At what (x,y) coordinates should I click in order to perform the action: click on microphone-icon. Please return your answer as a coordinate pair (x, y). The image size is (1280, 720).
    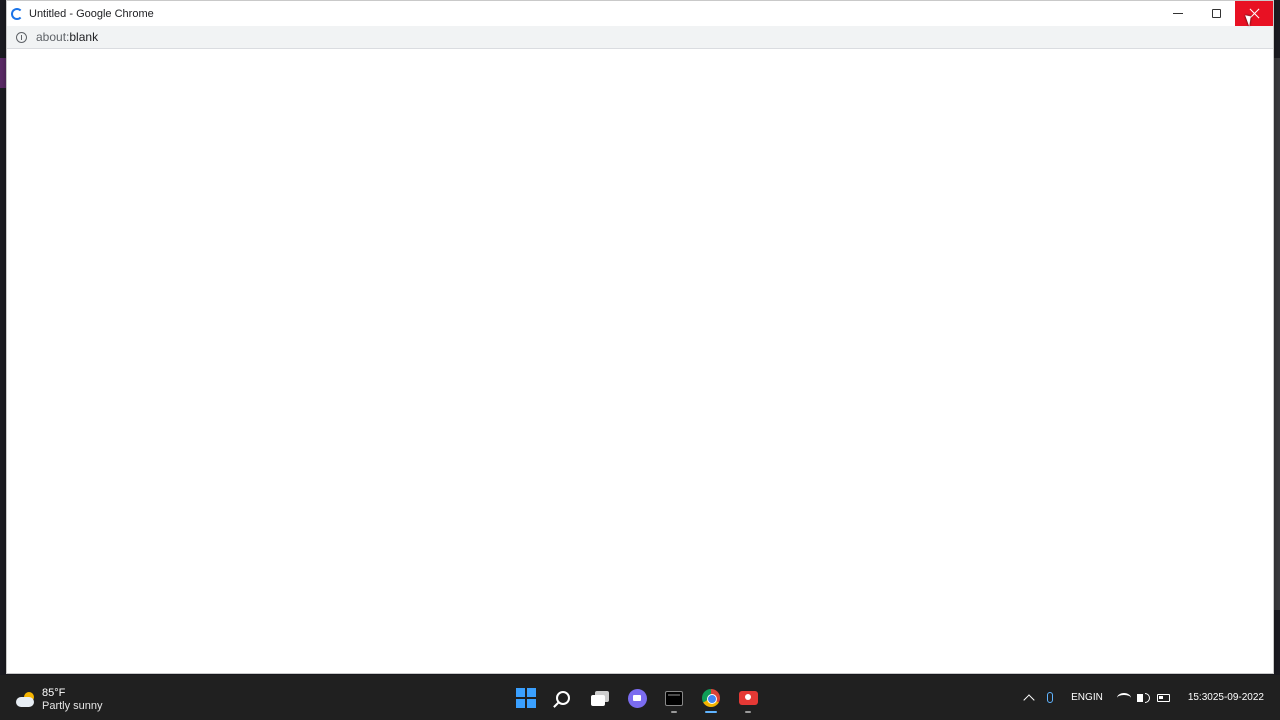
    Looking at the image, I should click on (1050, 697).